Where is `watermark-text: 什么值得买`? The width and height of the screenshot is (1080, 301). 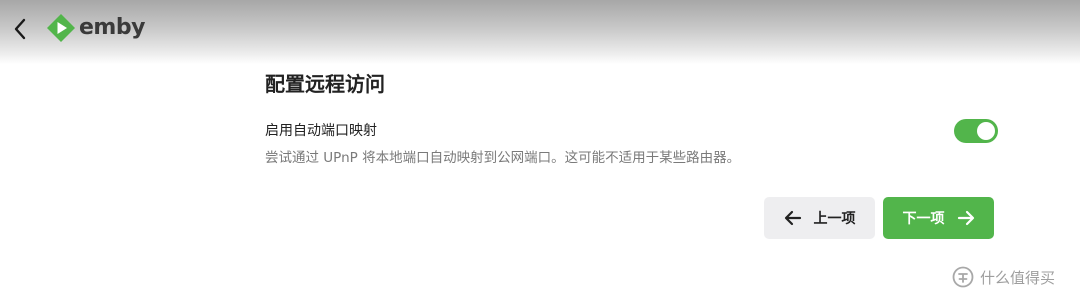 watermark-text: 什么值得买 is located at coordinates (1018, 277).